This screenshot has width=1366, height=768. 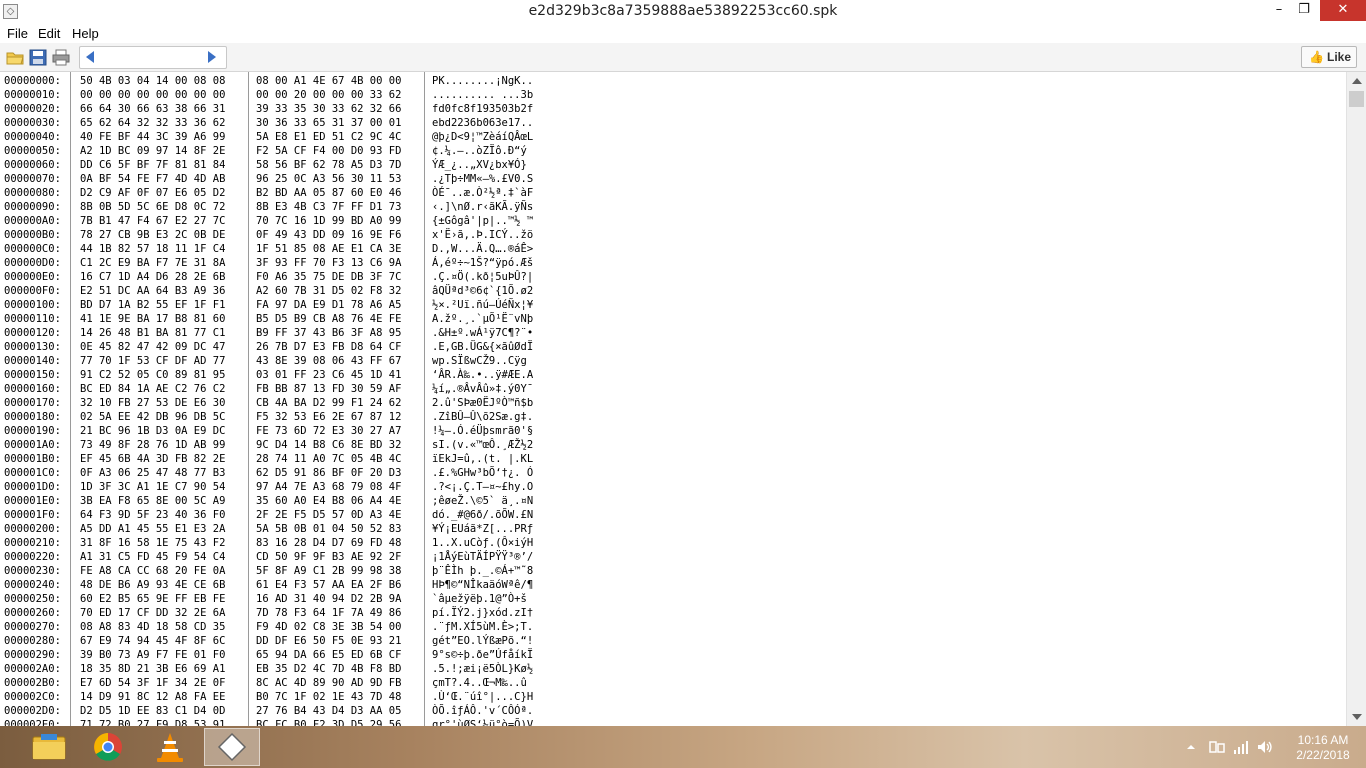 What do you see at coordinates (328, 445) in the screenshot?
I see `hex-bytes-right: 9C D4 14 B8 C6 8E BD 32` at bounding box center [328, 445].